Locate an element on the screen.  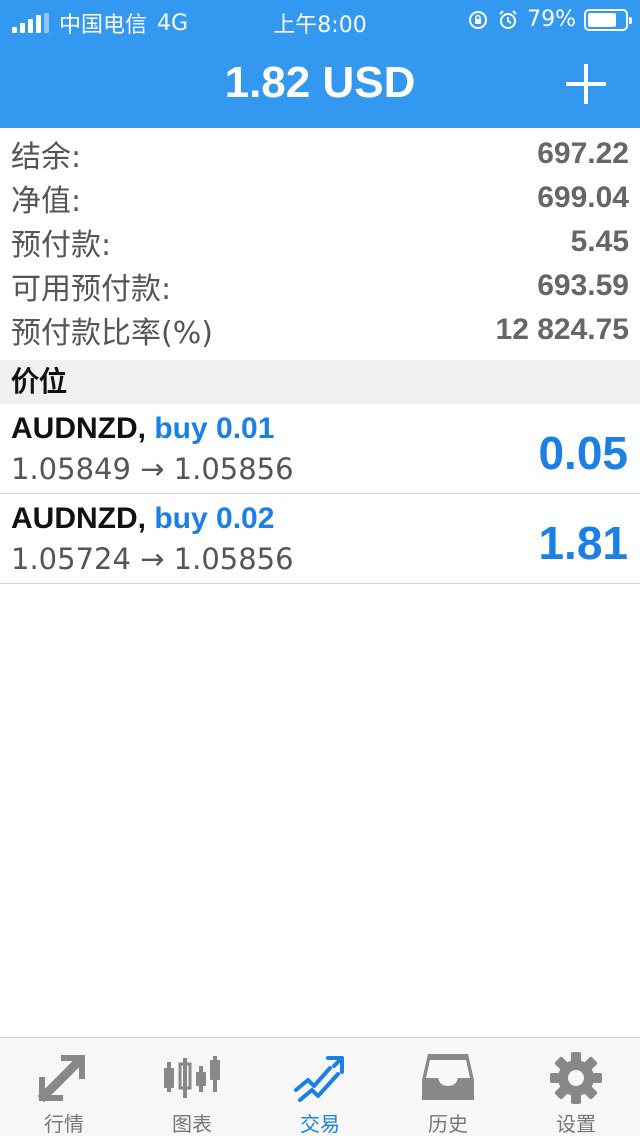
tab-quotes: 行情 is located at coordinates (64, 1087).